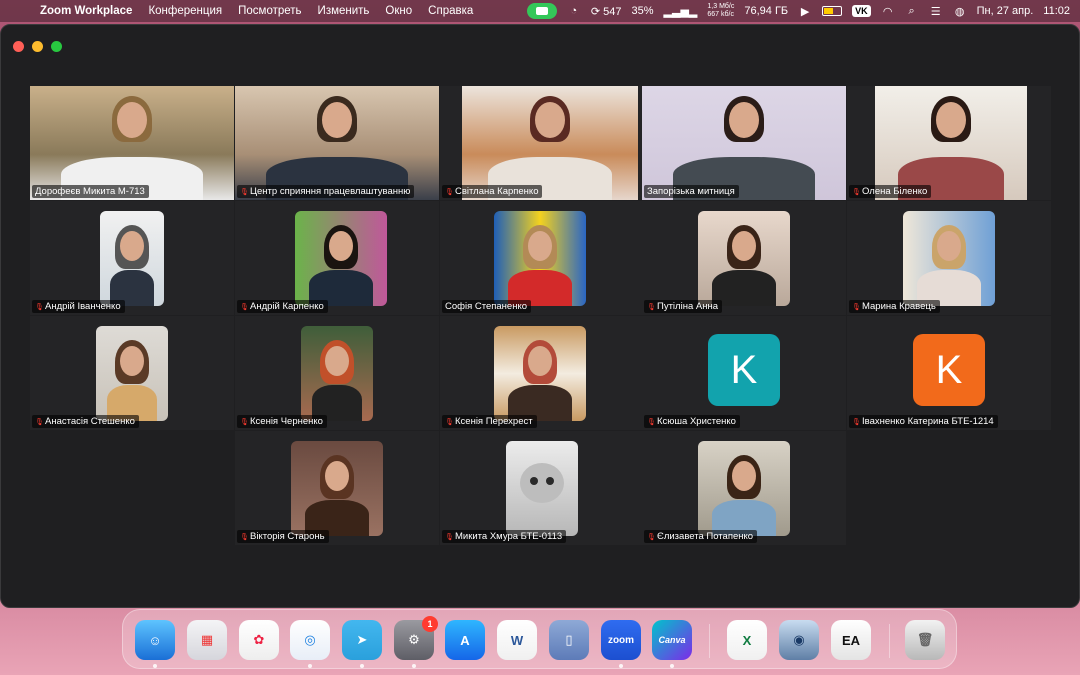  I want to click on participant-name-label: 🎙 Єлизавета Потапенко, so click(701, 536).